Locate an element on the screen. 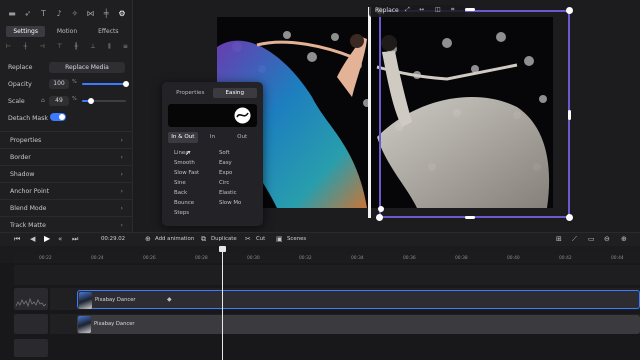 The height and width of the screenshot is (360, 640). align-right-icon: ⊣ is located at coordinates (41, 47).